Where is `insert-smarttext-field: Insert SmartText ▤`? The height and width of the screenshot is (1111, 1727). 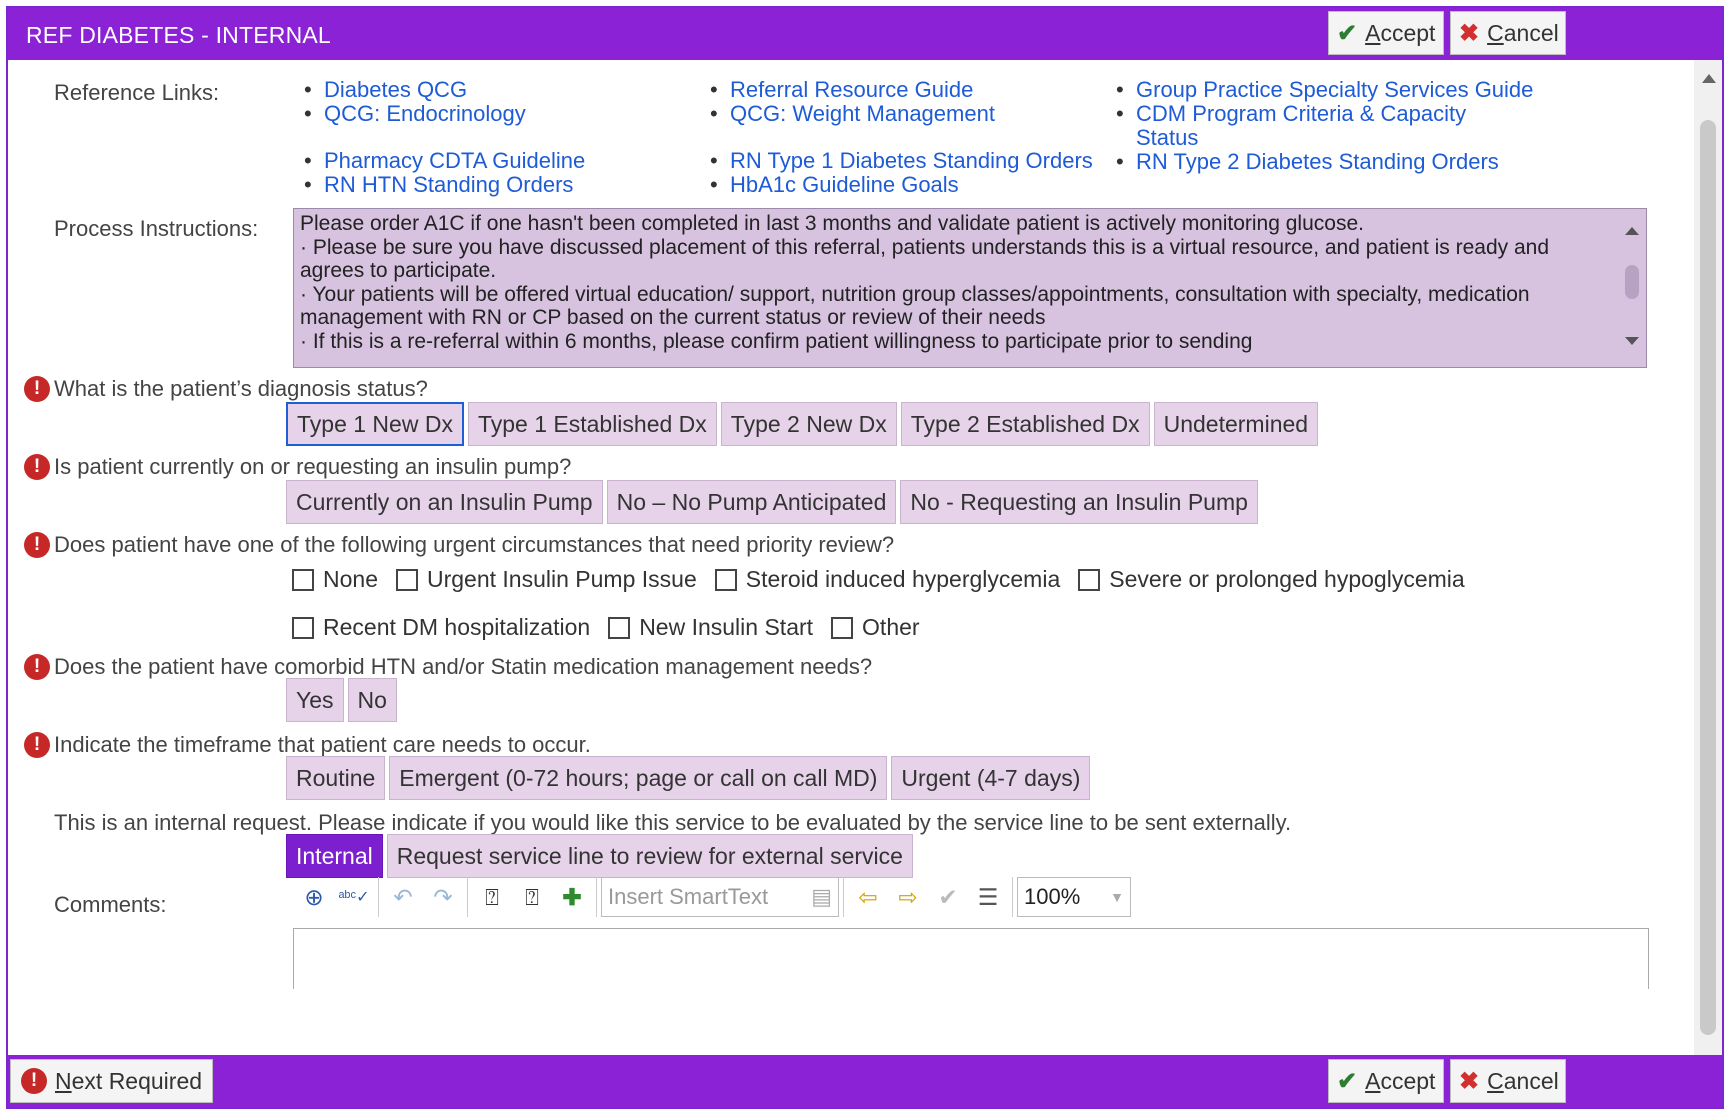 insert-smarttext-field: Insert SmartText ▤ is located at coordinates (720, 897).